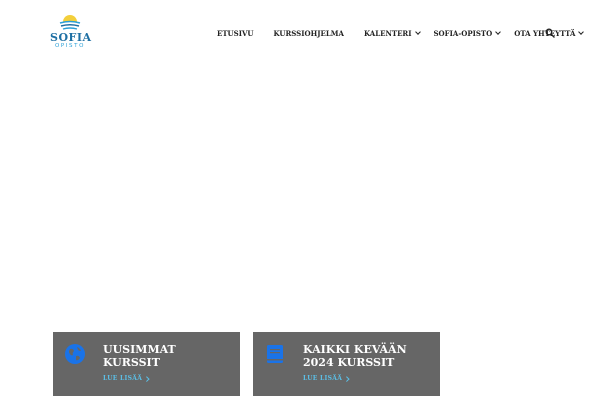 This screenshot has height=400, width=600. What do you see at coordinates (131, 362) in the screenshot?
I see `card-title-line: KURSSIT` at bounding box center [131, 362].